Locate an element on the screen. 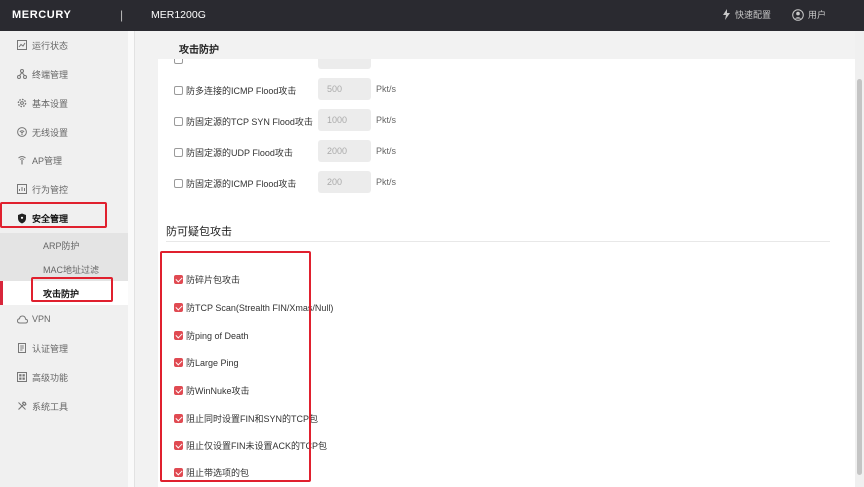  gear-icon is located at coordinates (22, 103).